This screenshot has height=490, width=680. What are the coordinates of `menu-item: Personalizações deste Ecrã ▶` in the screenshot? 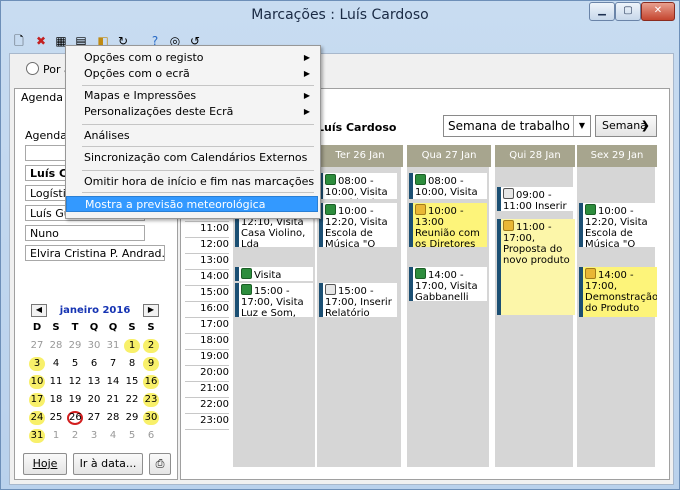 It's located at (192, 112).